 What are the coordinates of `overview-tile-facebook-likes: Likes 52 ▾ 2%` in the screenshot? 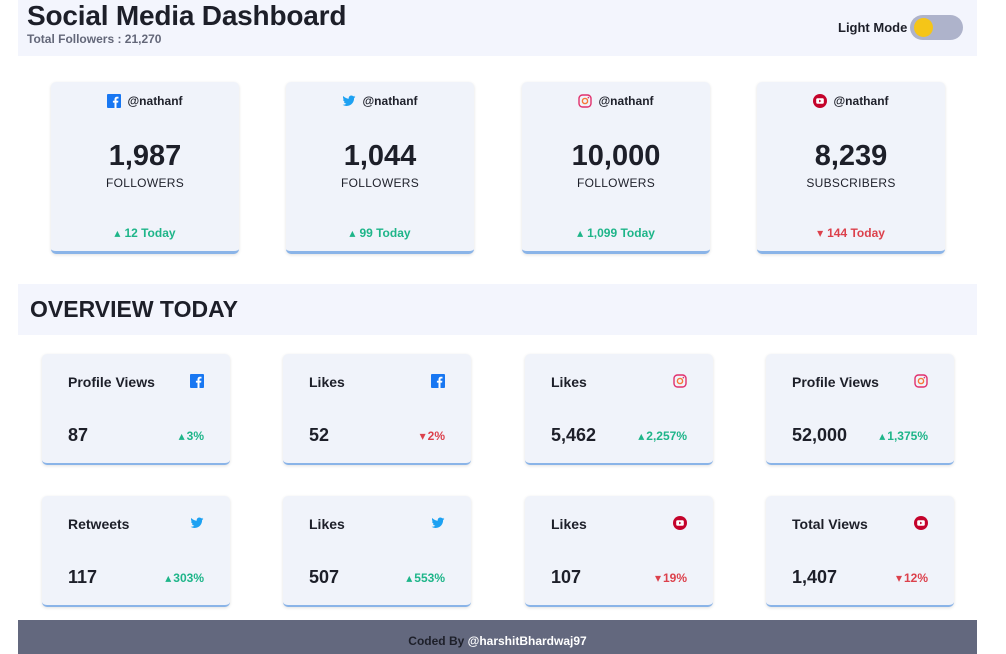 It's located at (377, 409).